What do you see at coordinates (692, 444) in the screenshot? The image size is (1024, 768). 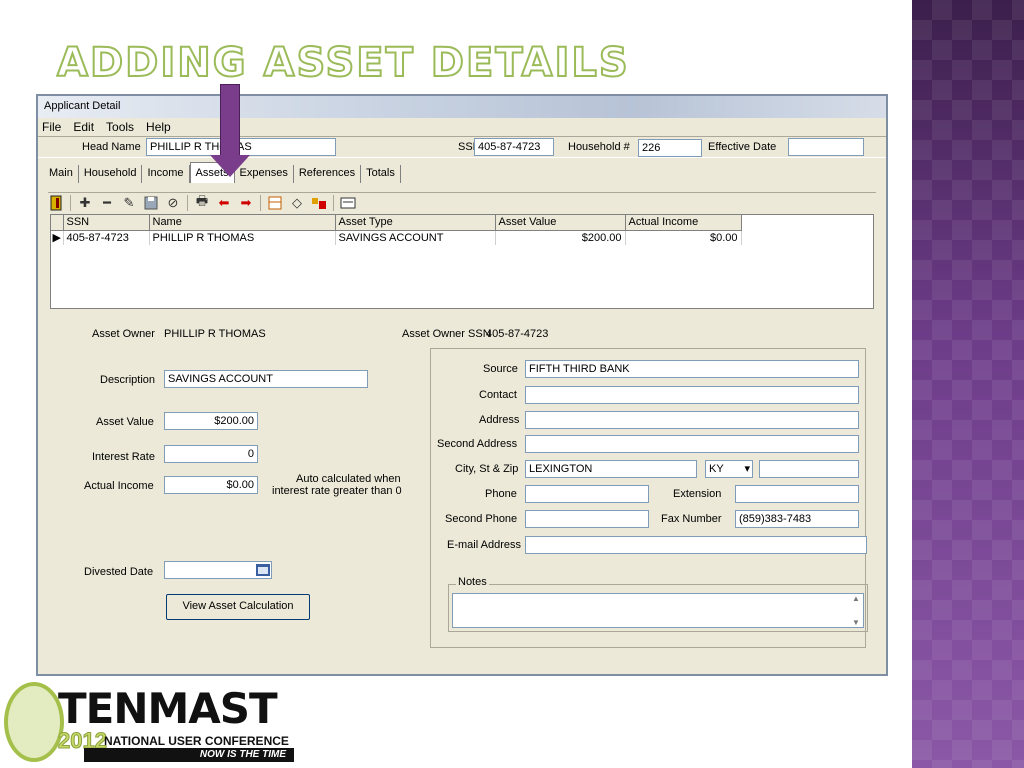 I see `second-address-field` at bounding box center [692, 444].